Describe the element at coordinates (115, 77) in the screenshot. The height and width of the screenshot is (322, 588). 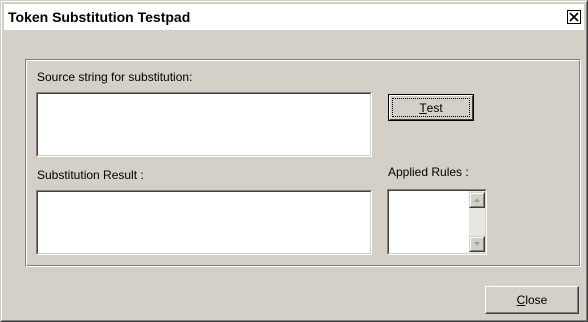
I see `source-label: Source string for substitution:` at that location.